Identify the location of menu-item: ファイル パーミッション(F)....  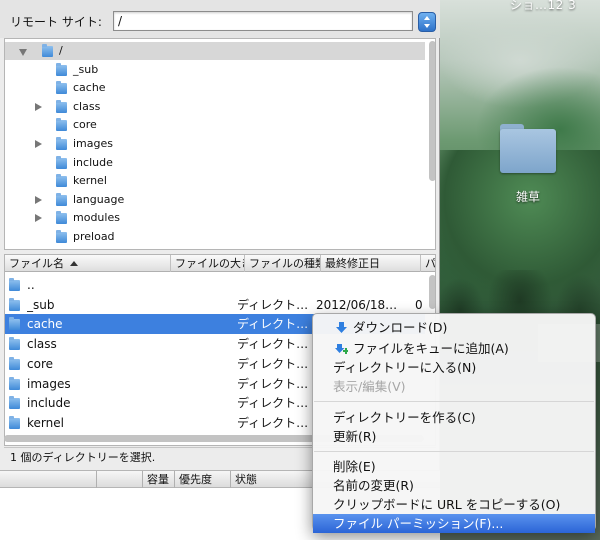
(454, 523).